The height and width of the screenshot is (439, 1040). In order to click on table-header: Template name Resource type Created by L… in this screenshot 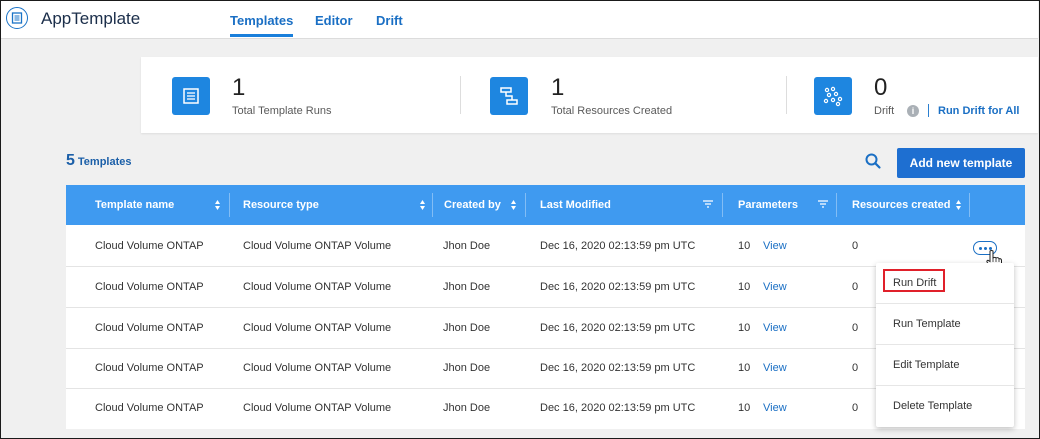, I will do `click(545, 205)`.